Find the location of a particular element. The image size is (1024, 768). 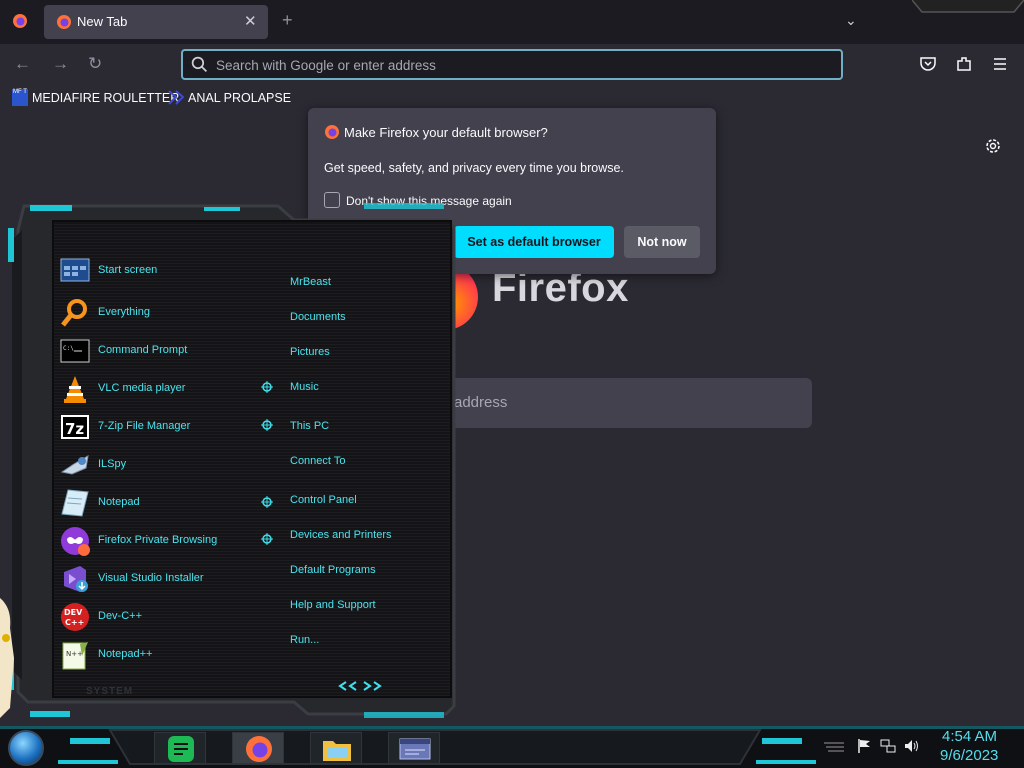

bookmark-mediafire-rouletter: MEDIAFIRE ROULETTER is located at coordinates (105, 98).